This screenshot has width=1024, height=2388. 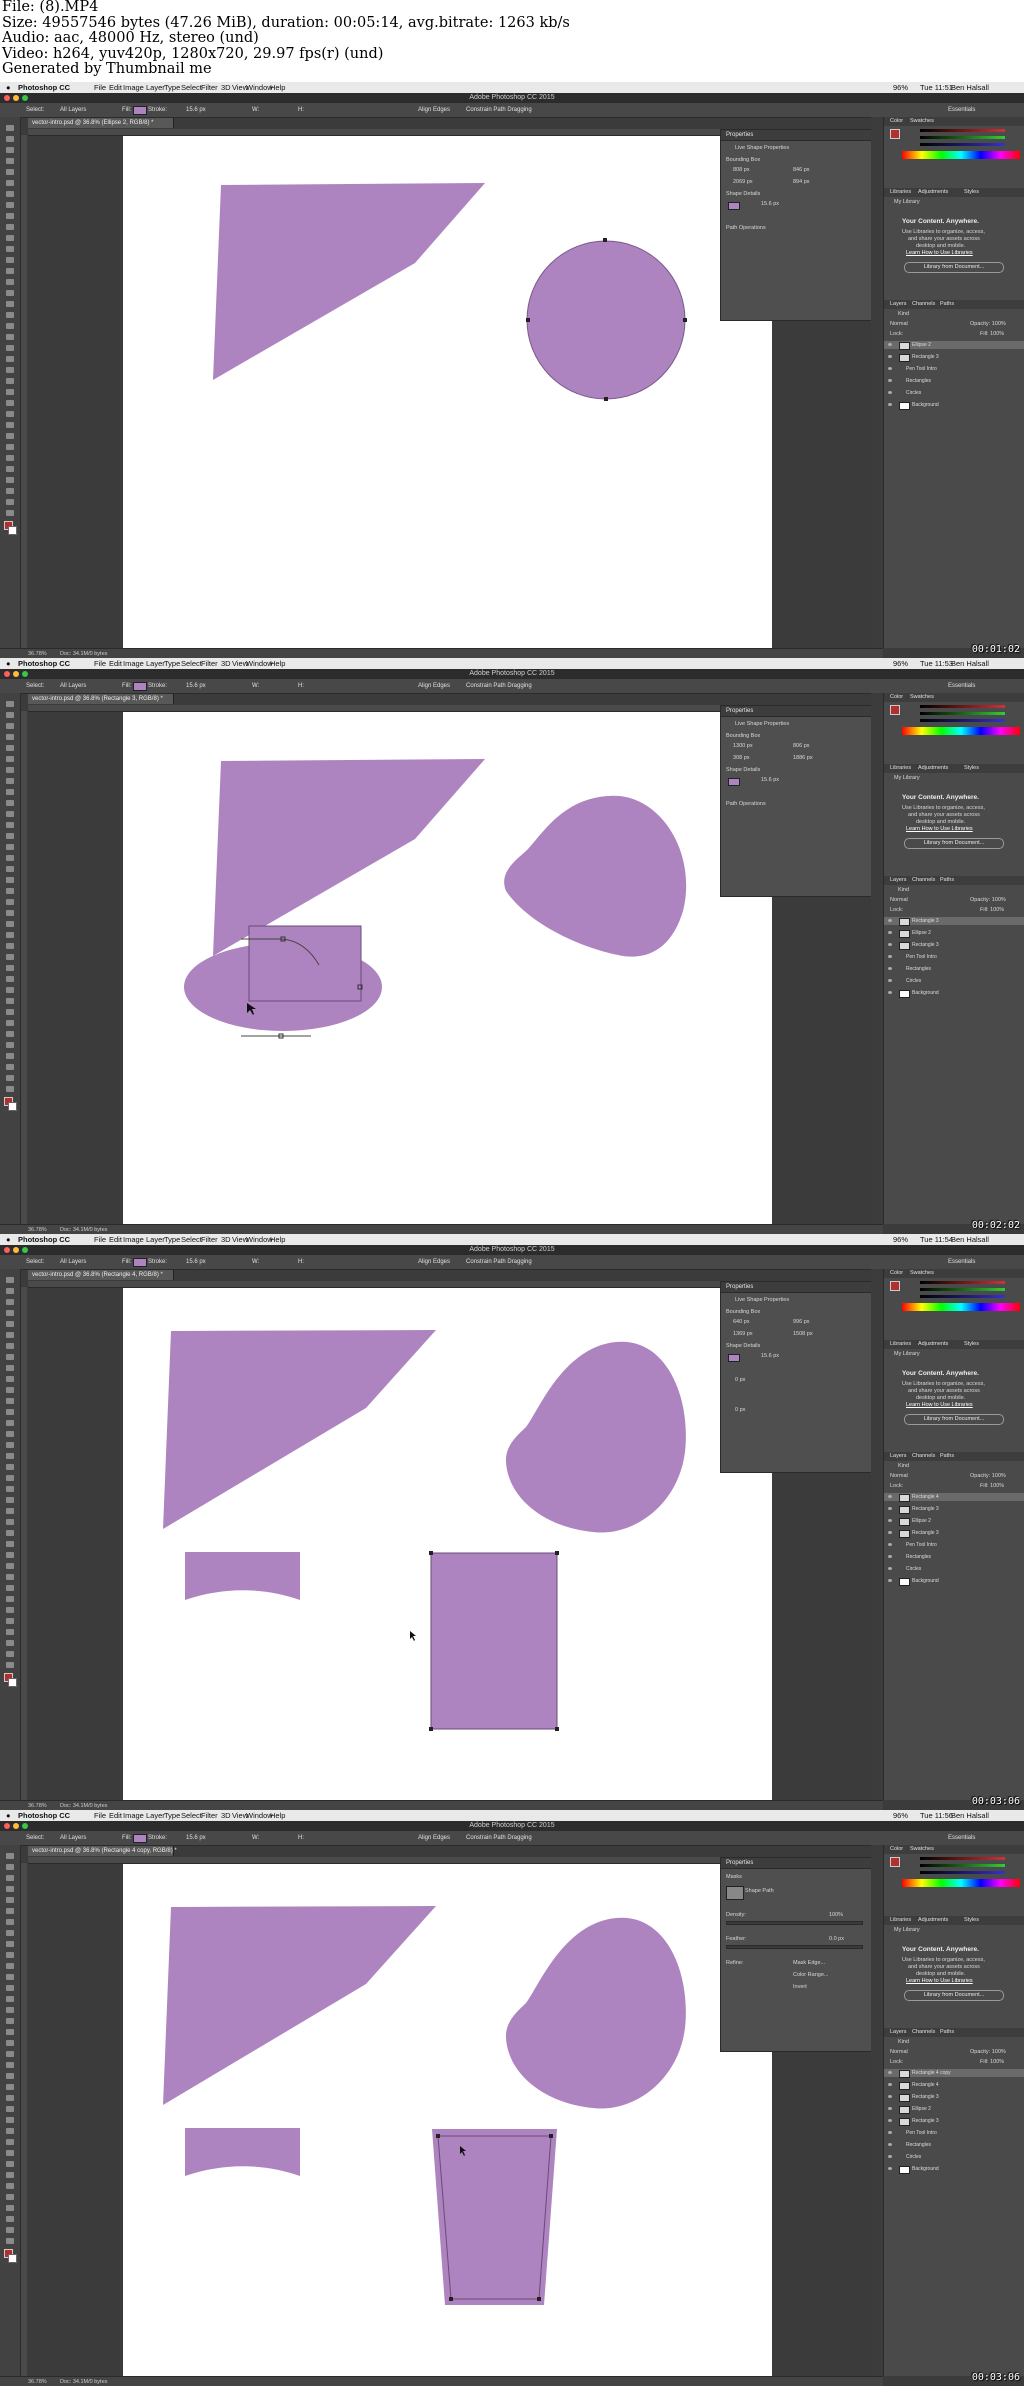 I want to click on menu-select: Select, so click(x=191, y=663).